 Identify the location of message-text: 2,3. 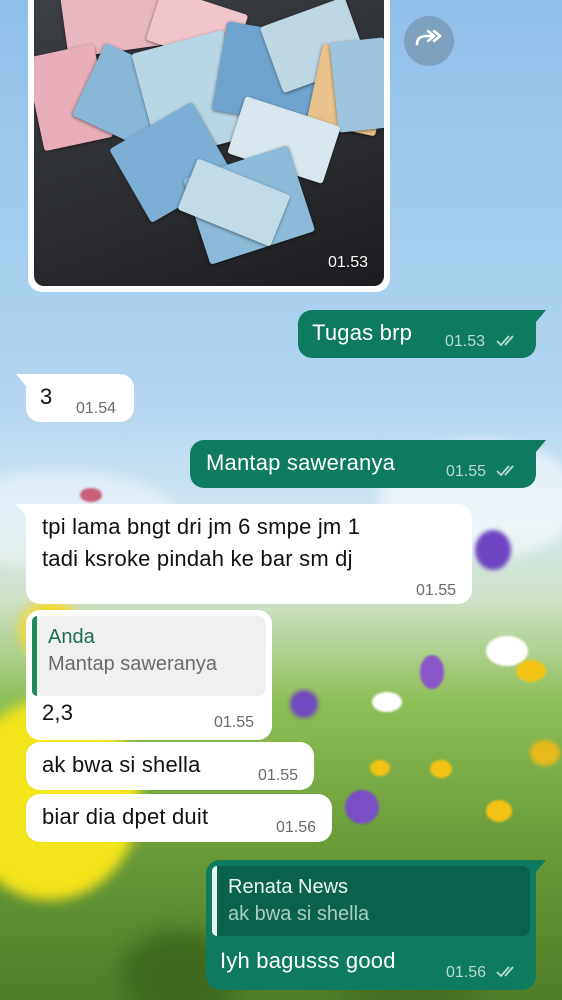
(58, 712).